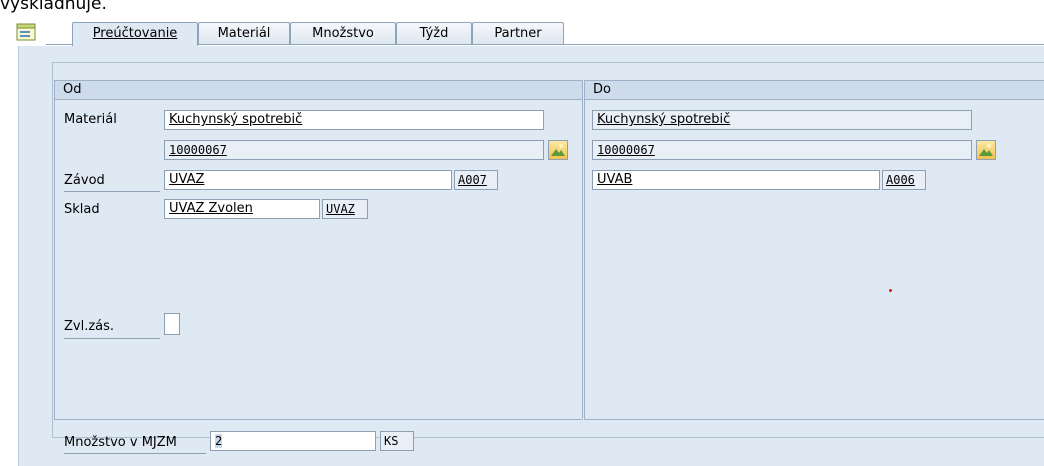 This screenshot has width=1044, height=466. What do you see at coordinates (112, 338) in the screenshot?
I see `special-stock-label-underline` at bounding box center [112, 338].